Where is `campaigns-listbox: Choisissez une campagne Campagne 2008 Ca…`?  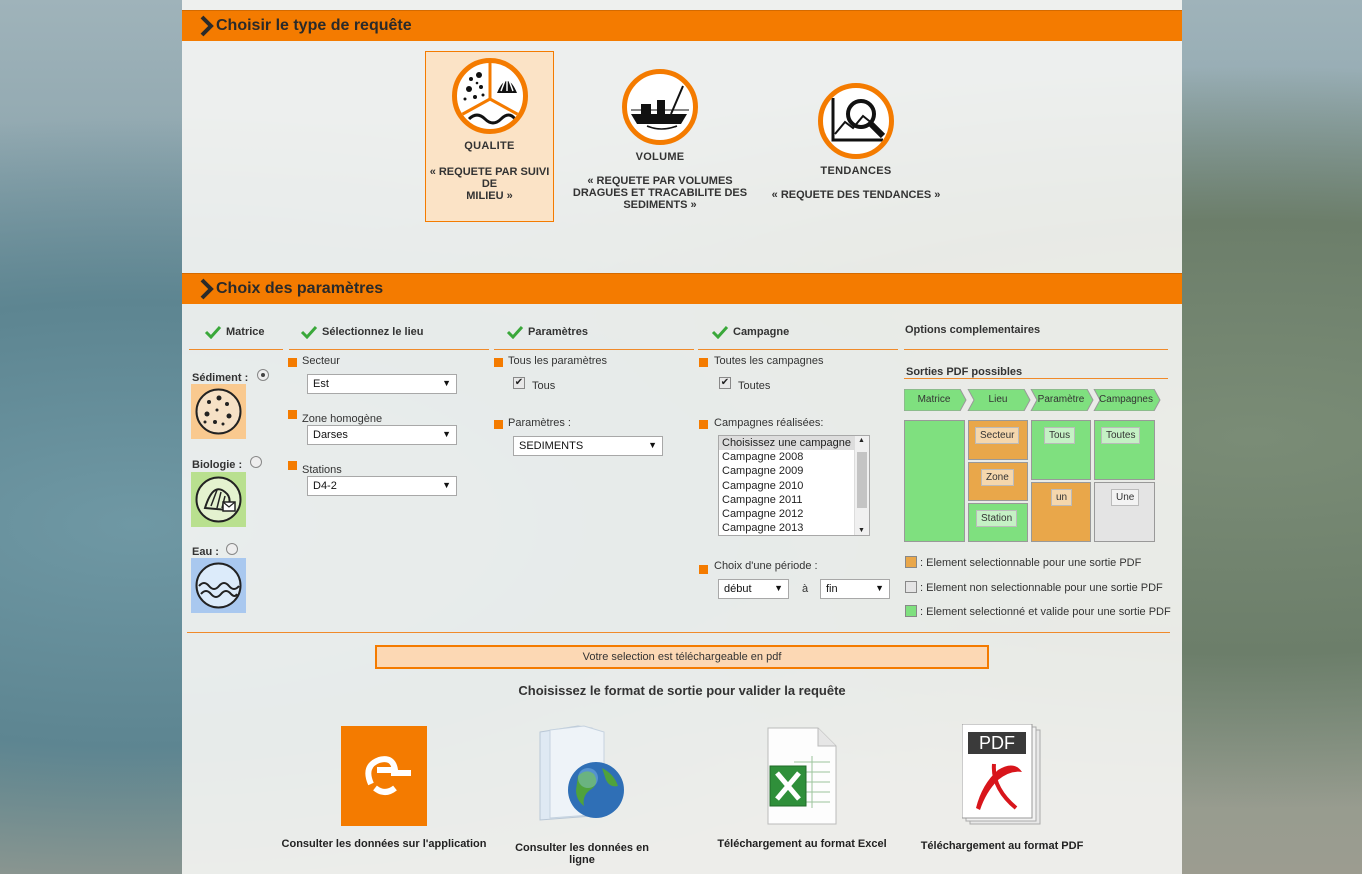 campaigns-listbox: Choisissez une campagne Campagne 2008 Ca… is located at coordinates (794, 485).